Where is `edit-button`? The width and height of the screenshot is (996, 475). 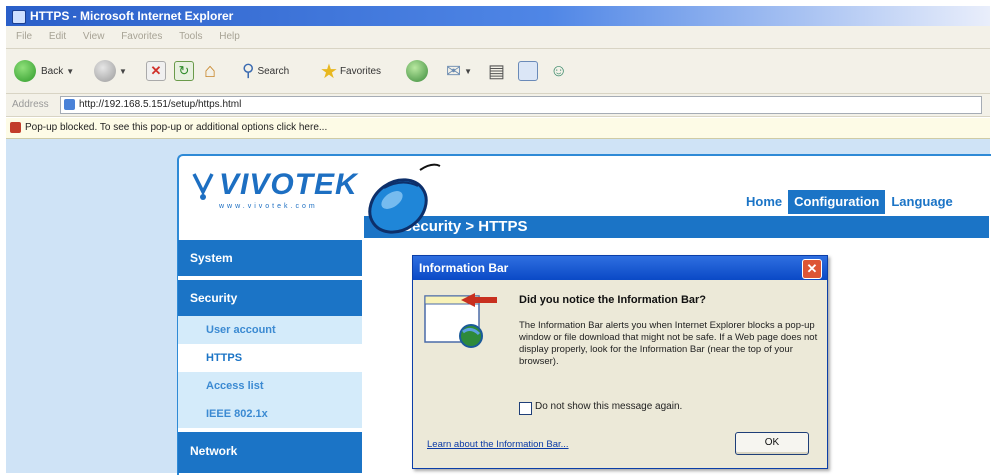
edit-button is located at coordinates (528, 71).